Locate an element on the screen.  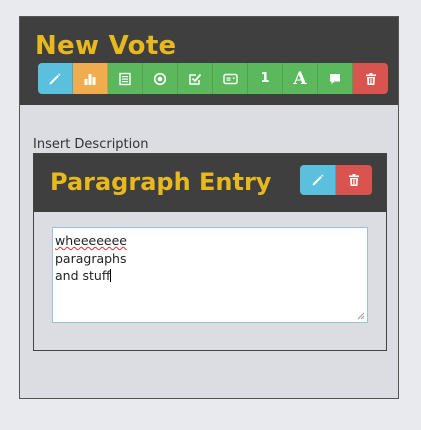
comment-button is located at coordinates (335, 78).